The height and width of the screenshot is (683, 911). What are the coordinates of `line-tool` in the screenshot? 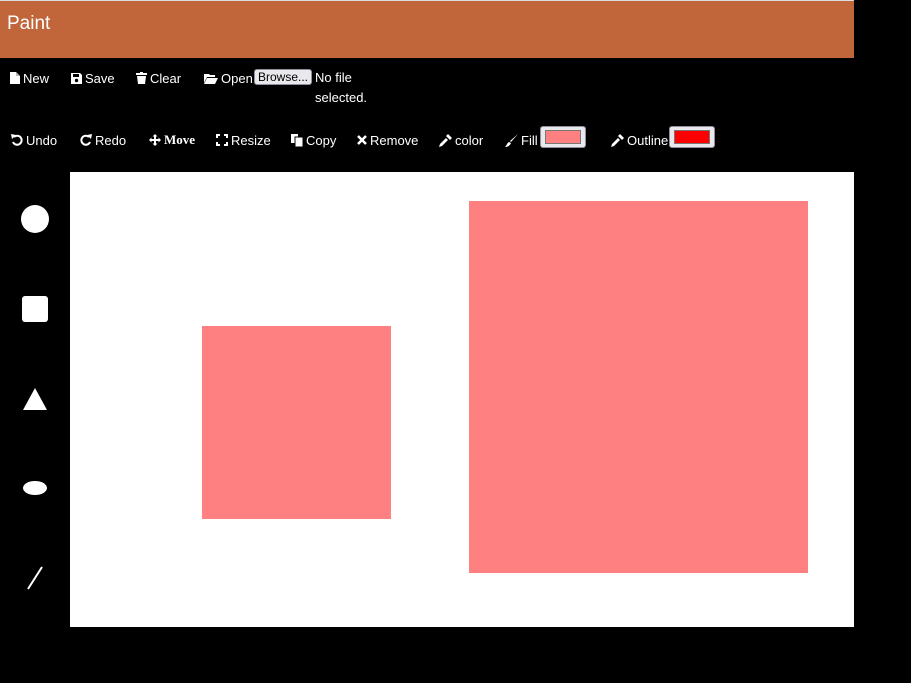 It's located at (35, 578).